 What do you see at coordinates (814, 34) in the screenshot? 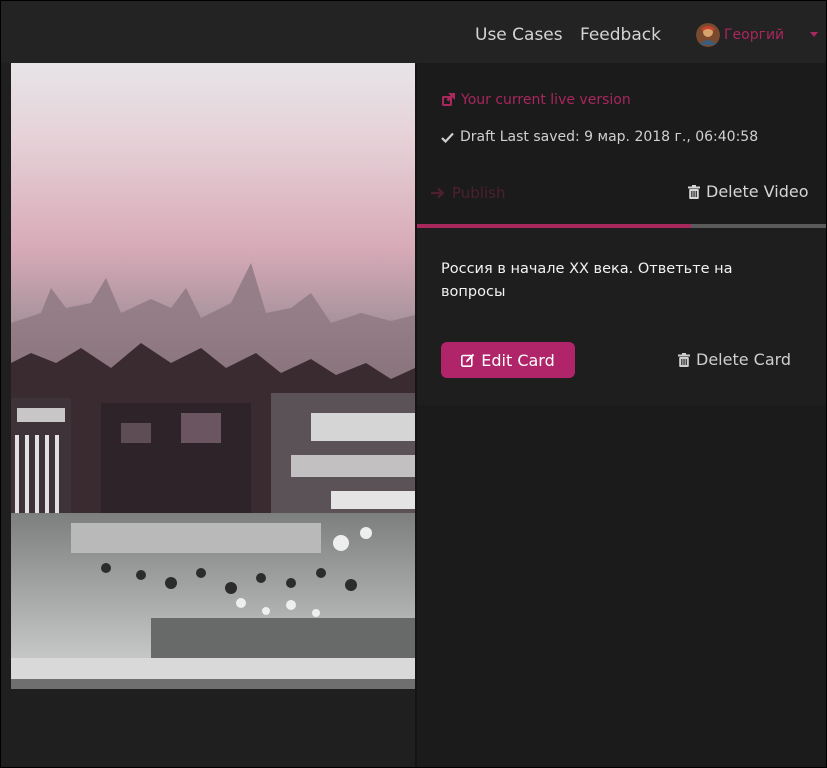
I see `chevron-down-icon` at bounding box center [814, 34].